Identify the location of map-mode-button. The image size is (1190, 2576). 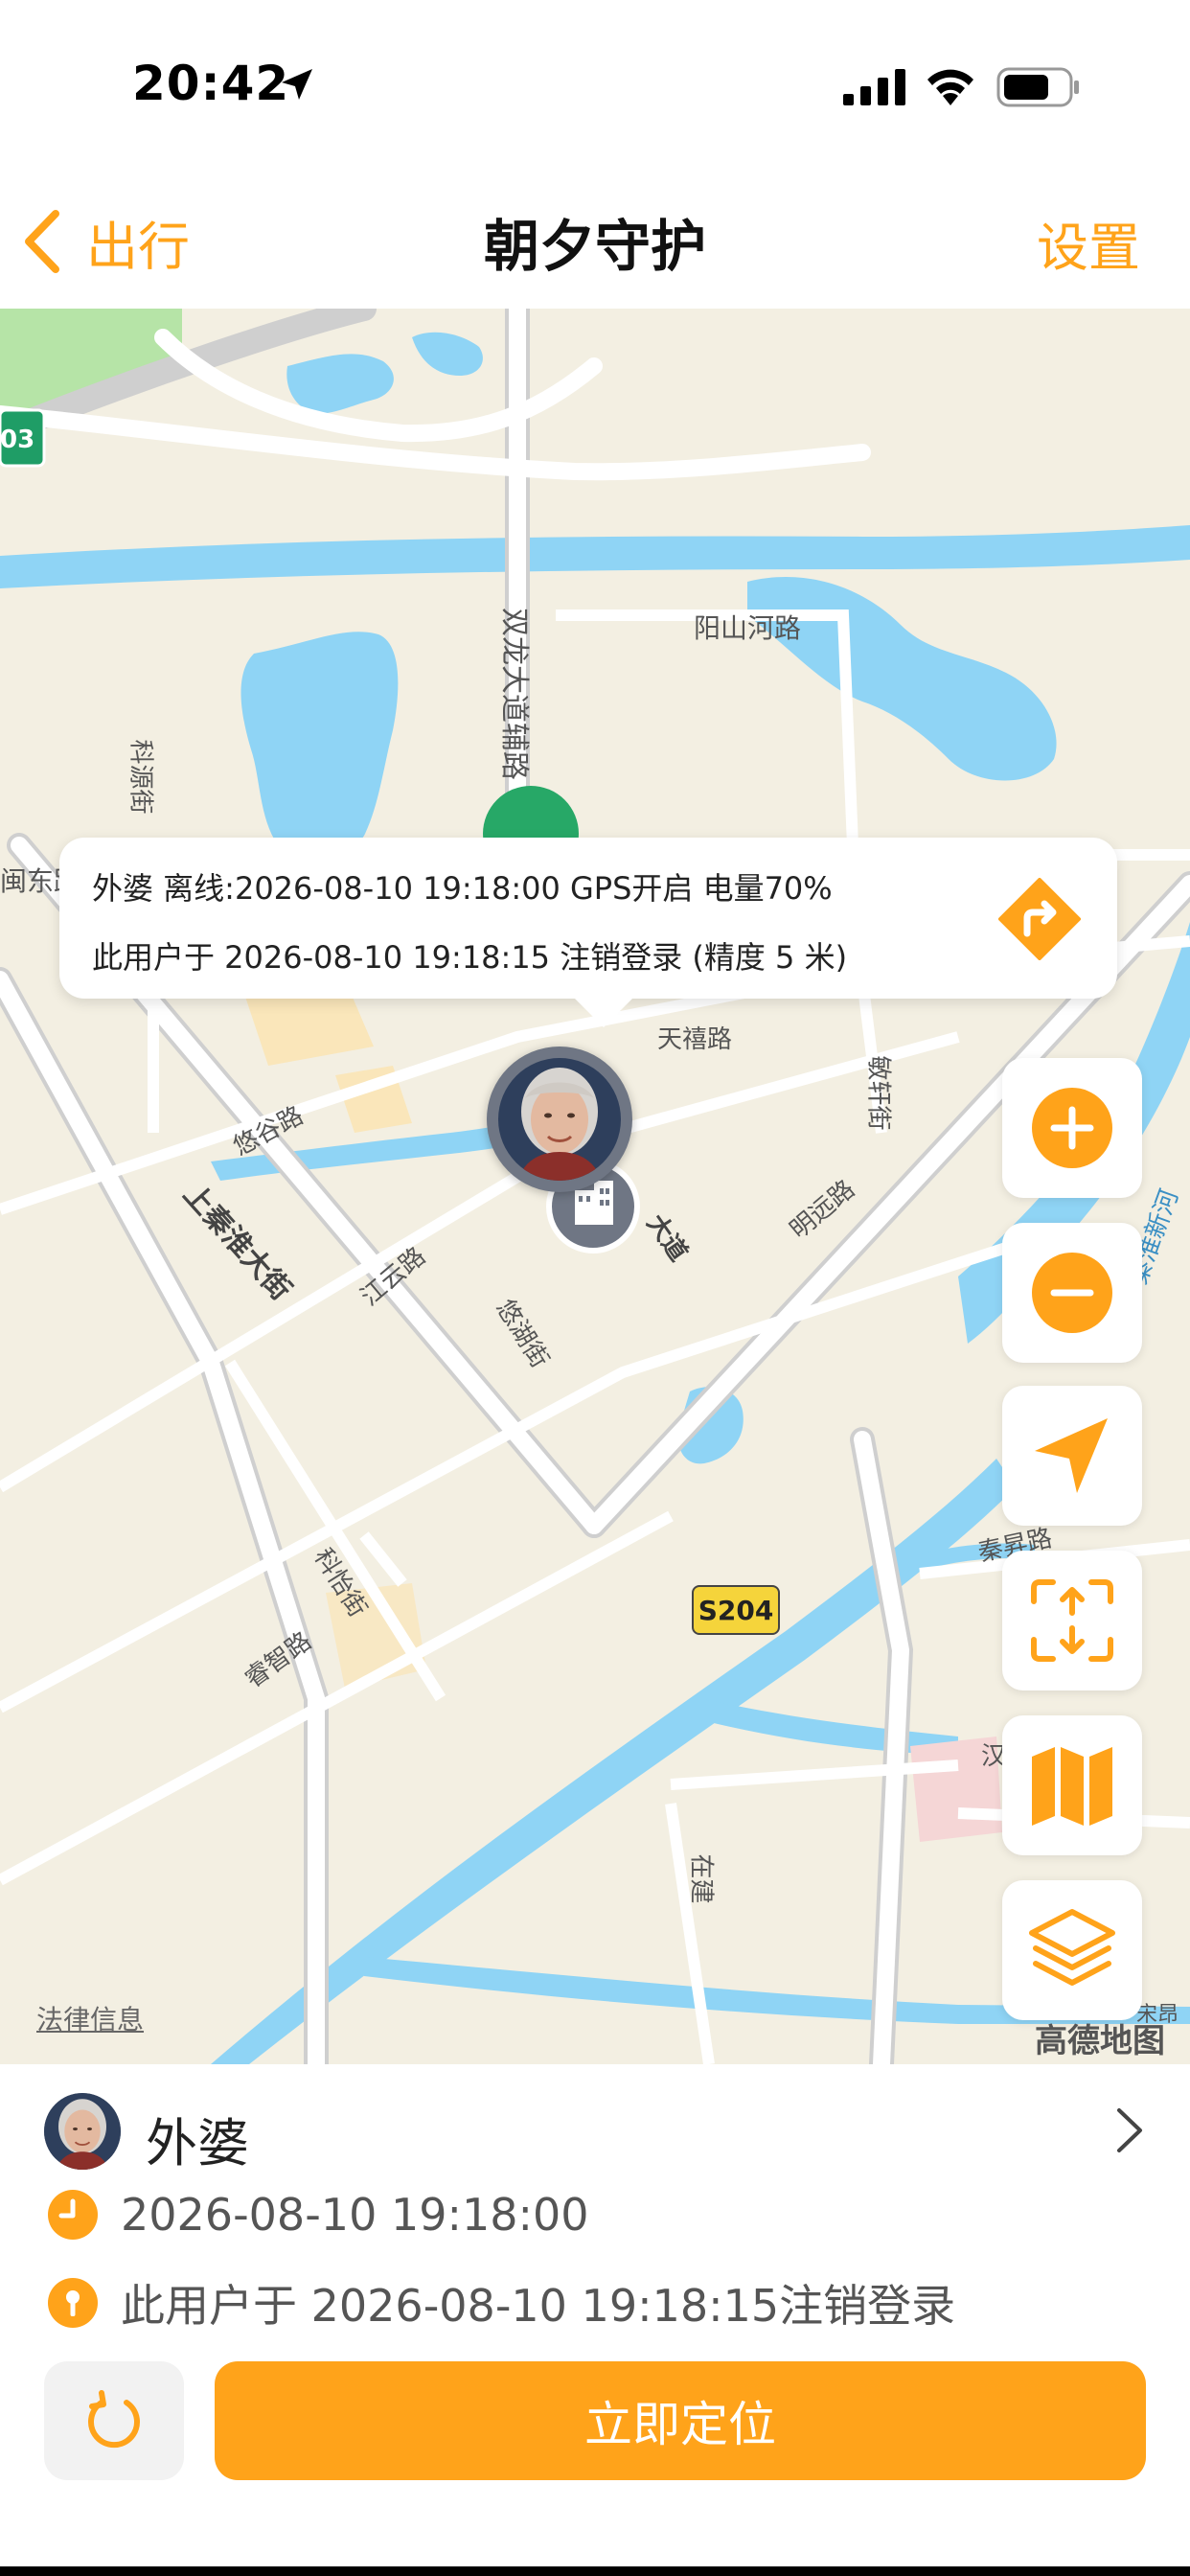
(1072, 1785).